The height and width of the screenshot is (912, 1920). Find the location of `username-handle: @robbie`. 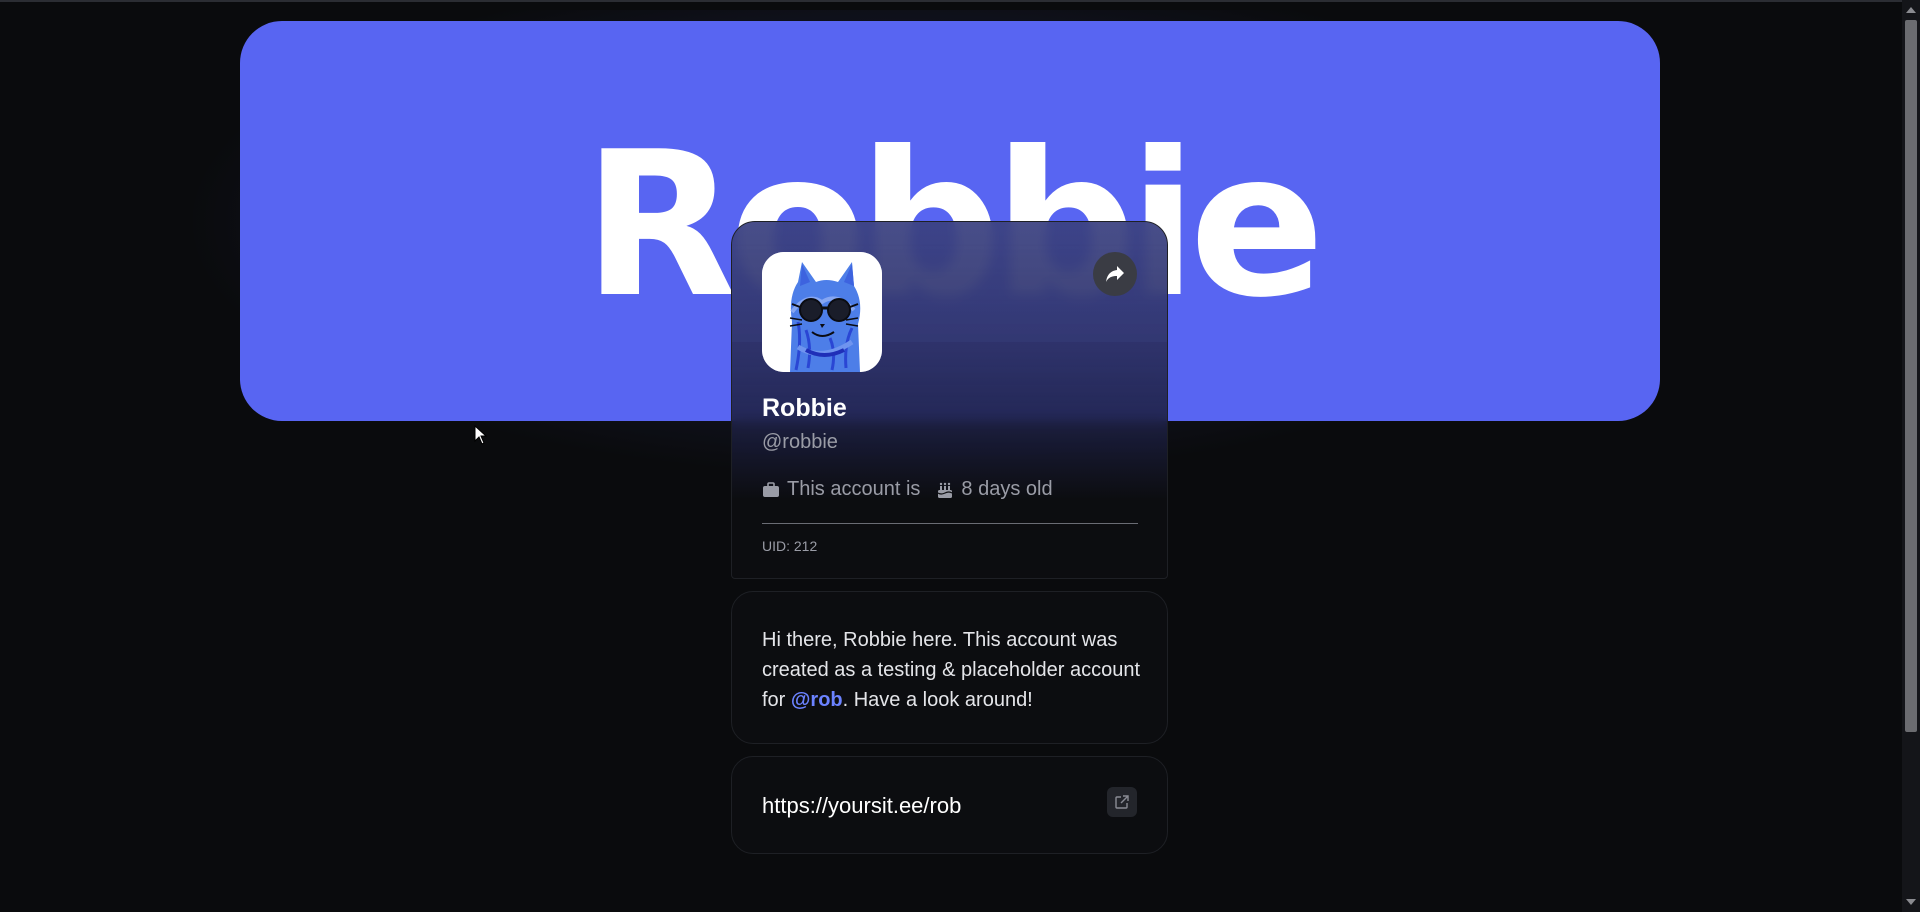

username-handle: @robbie is located at coordinates (800, 442).